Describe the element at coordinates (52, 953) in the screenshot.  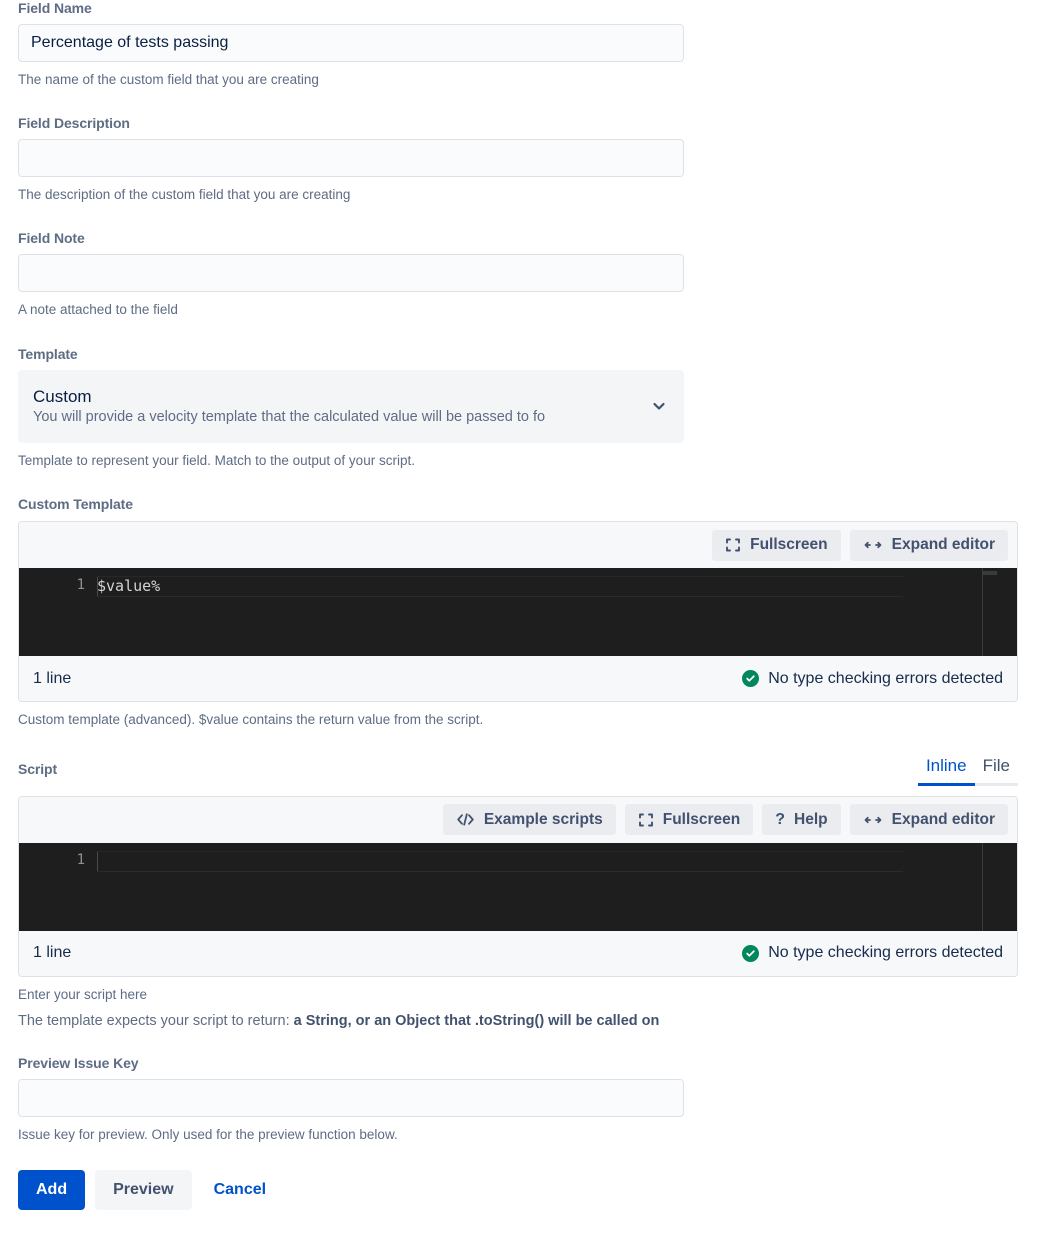
I see `script-line-count: 1 line` at that location.